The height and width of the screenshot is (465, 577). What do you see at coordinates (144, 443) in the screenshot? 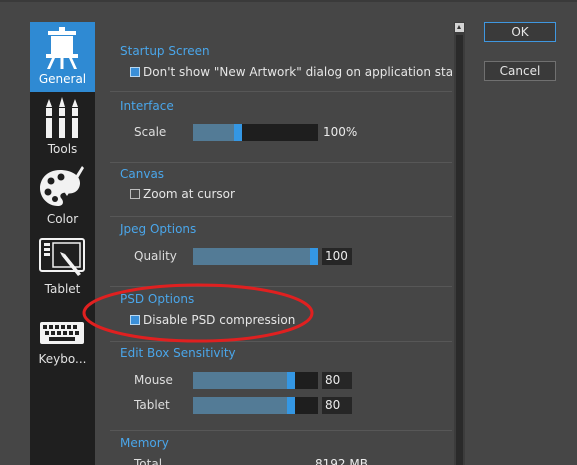
I see `section-title-memory: Memory` at bounding box center [144, 443].